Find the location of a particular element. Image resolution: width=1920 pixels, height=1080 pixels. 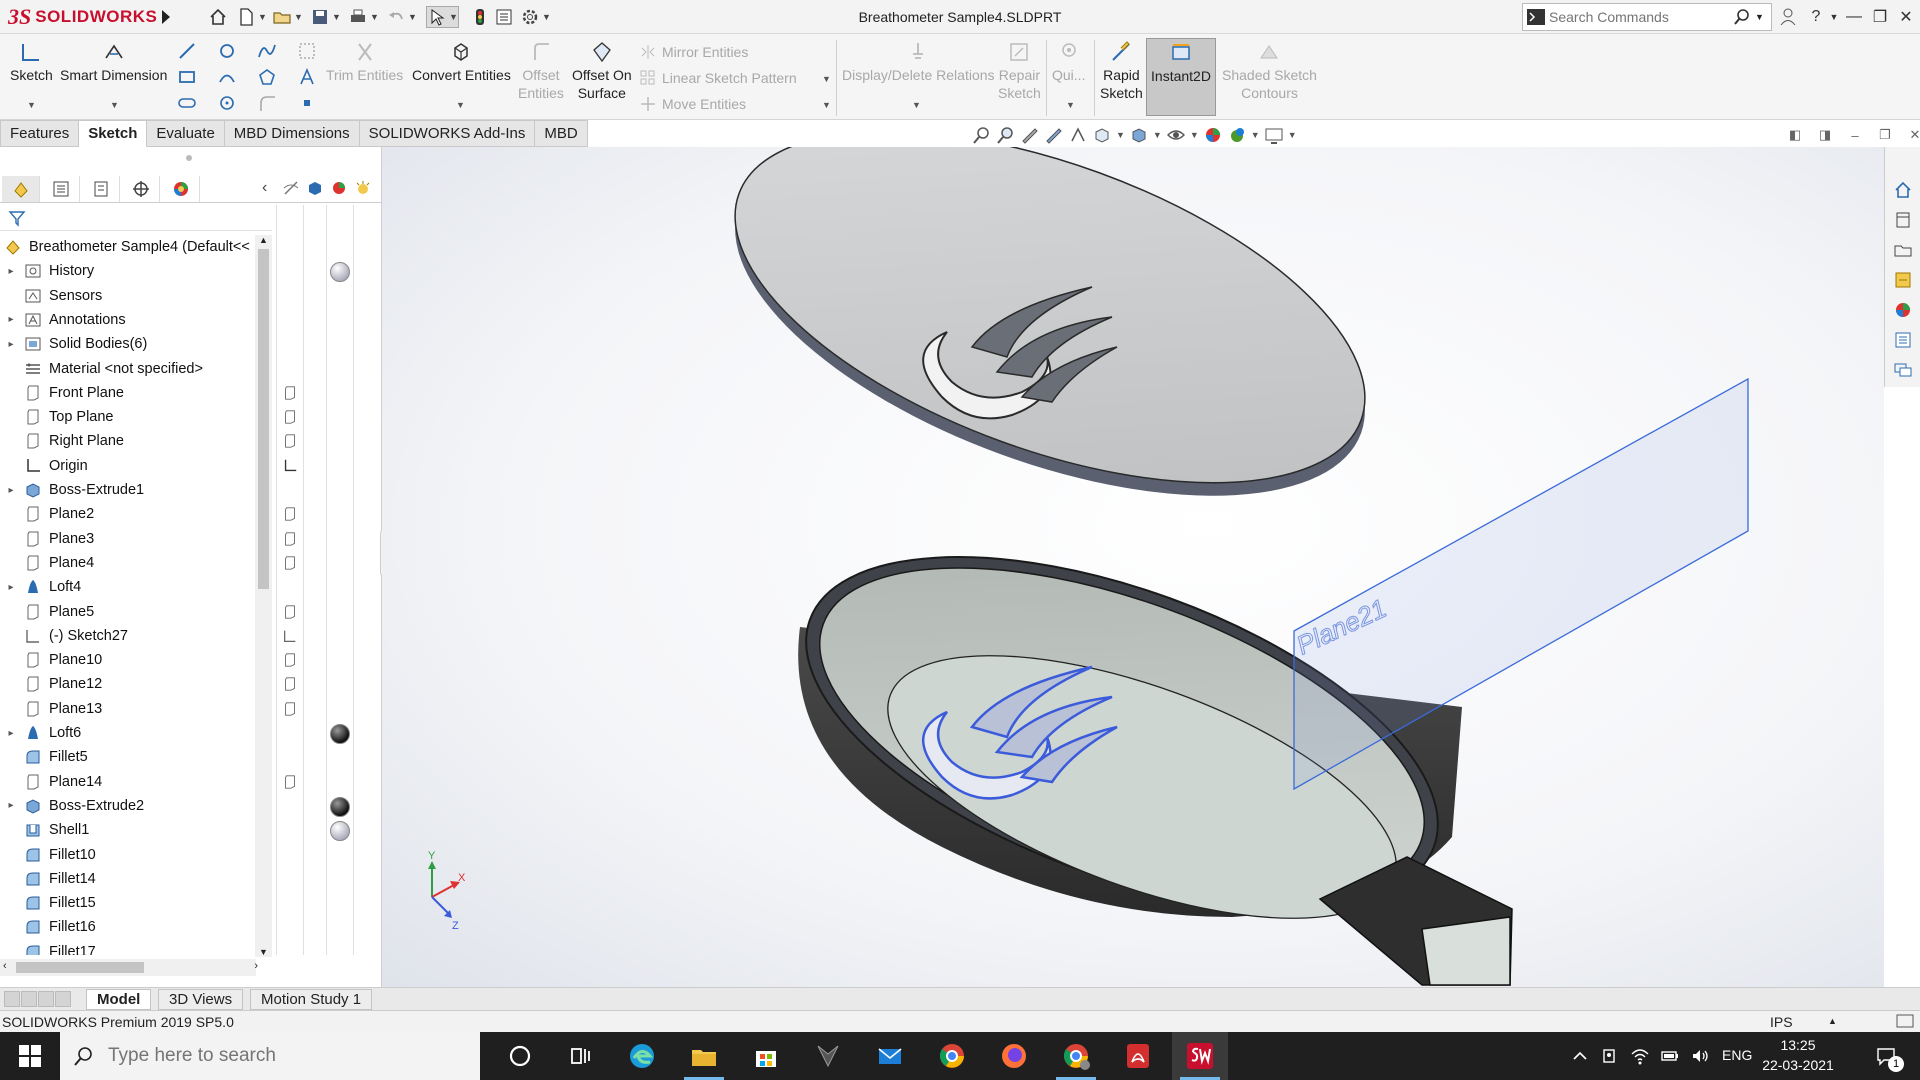

previous-tab-icon is located at coordinates (29, 999).